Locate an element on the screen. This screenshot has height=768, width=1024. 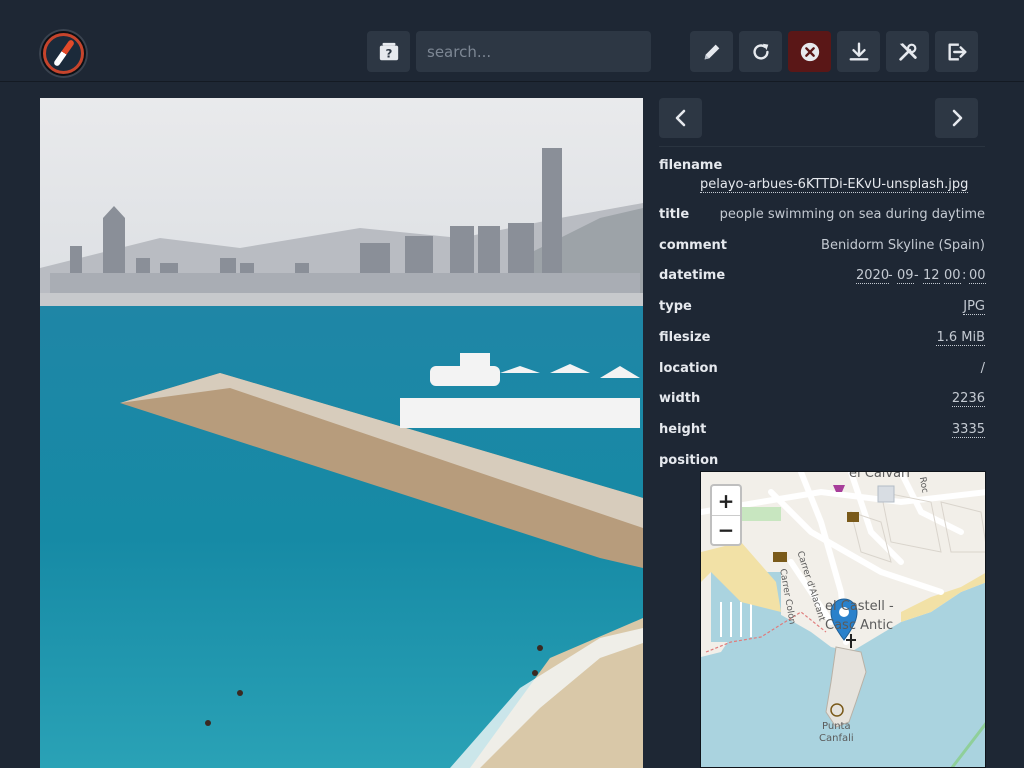
height-label: height is located at coordinates (683, 429).